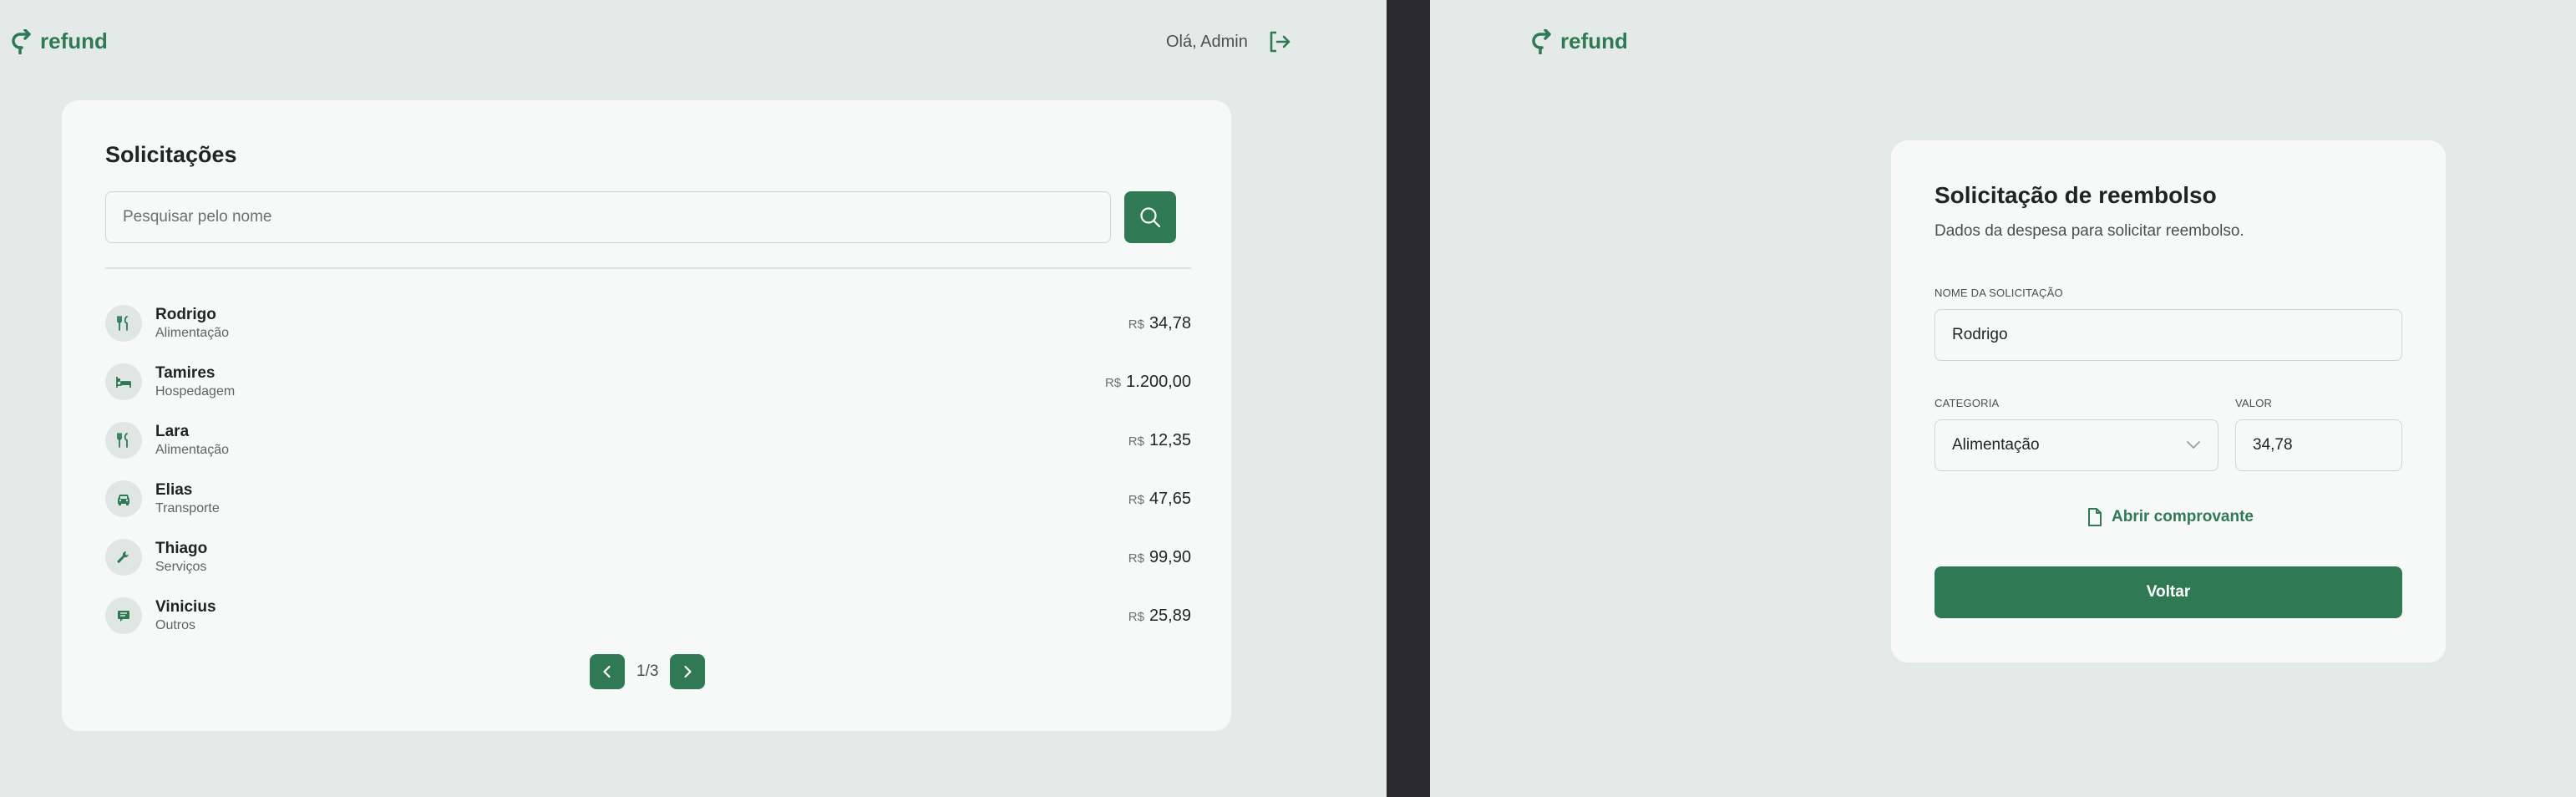 The image size is (2576, 797). I want to click on car-icon, so click(123, 500).